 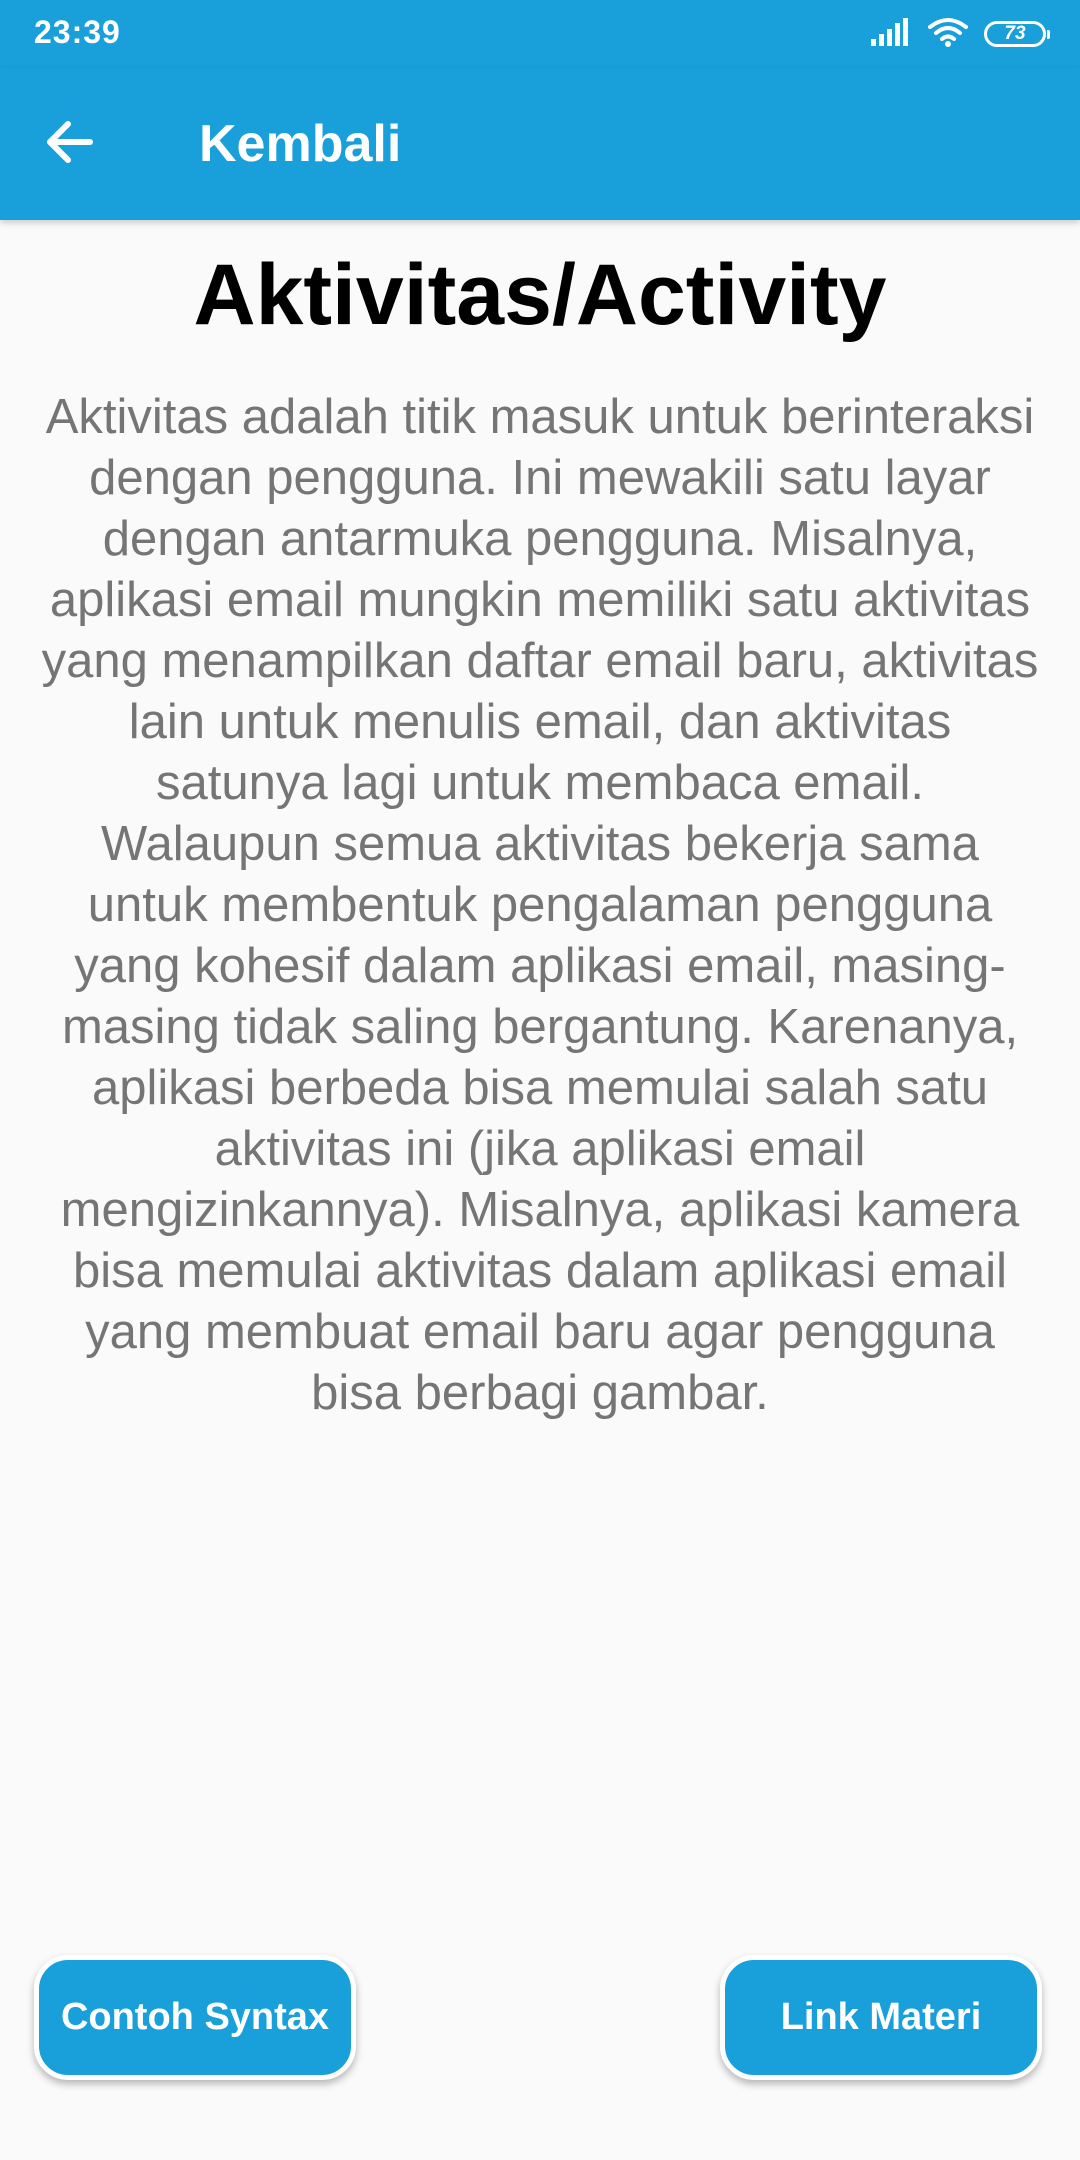 What do you see at coordinates (195, 2017) in the screenshot?
I see `contoh-syntax-button: Contoh Syntax` at bounding box center [195, 2017].